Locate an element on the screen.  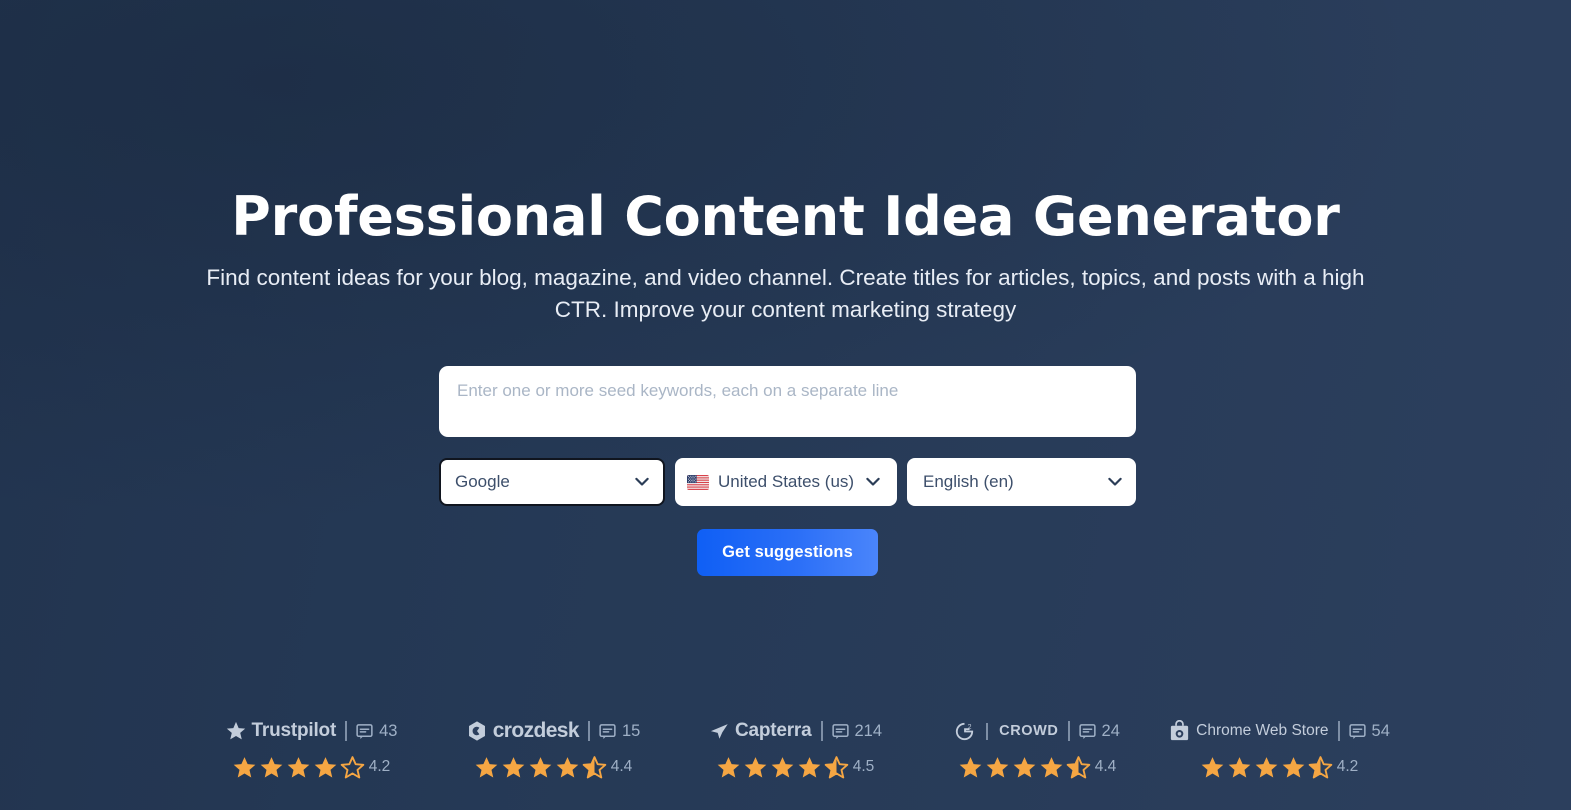
brand-capterra: Capterra is located at coordinates (760, 731).